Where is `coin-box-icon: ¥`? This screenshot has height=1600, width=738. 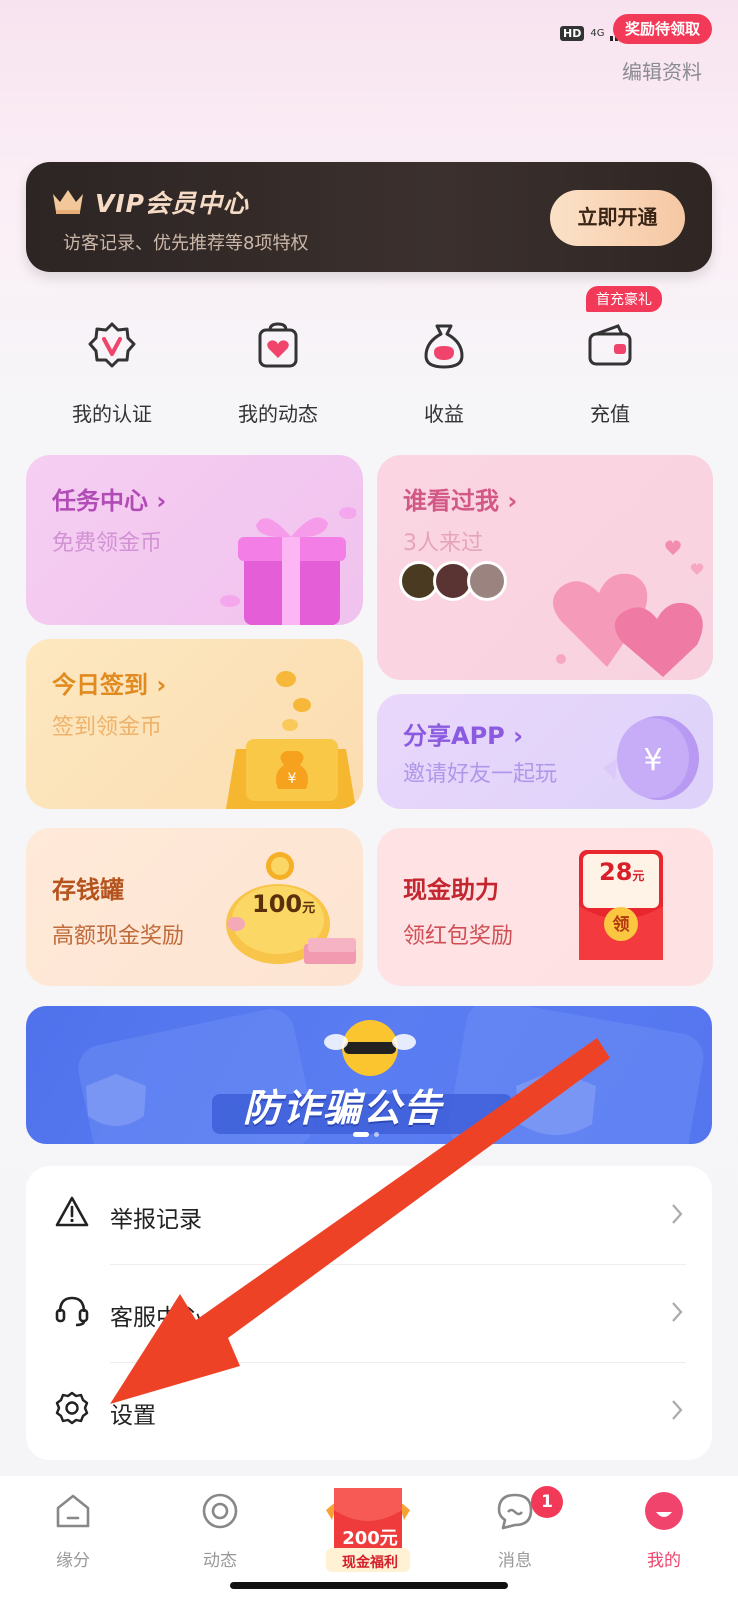 coin-box-icon: ¥ is located at coordinates (291, 740).